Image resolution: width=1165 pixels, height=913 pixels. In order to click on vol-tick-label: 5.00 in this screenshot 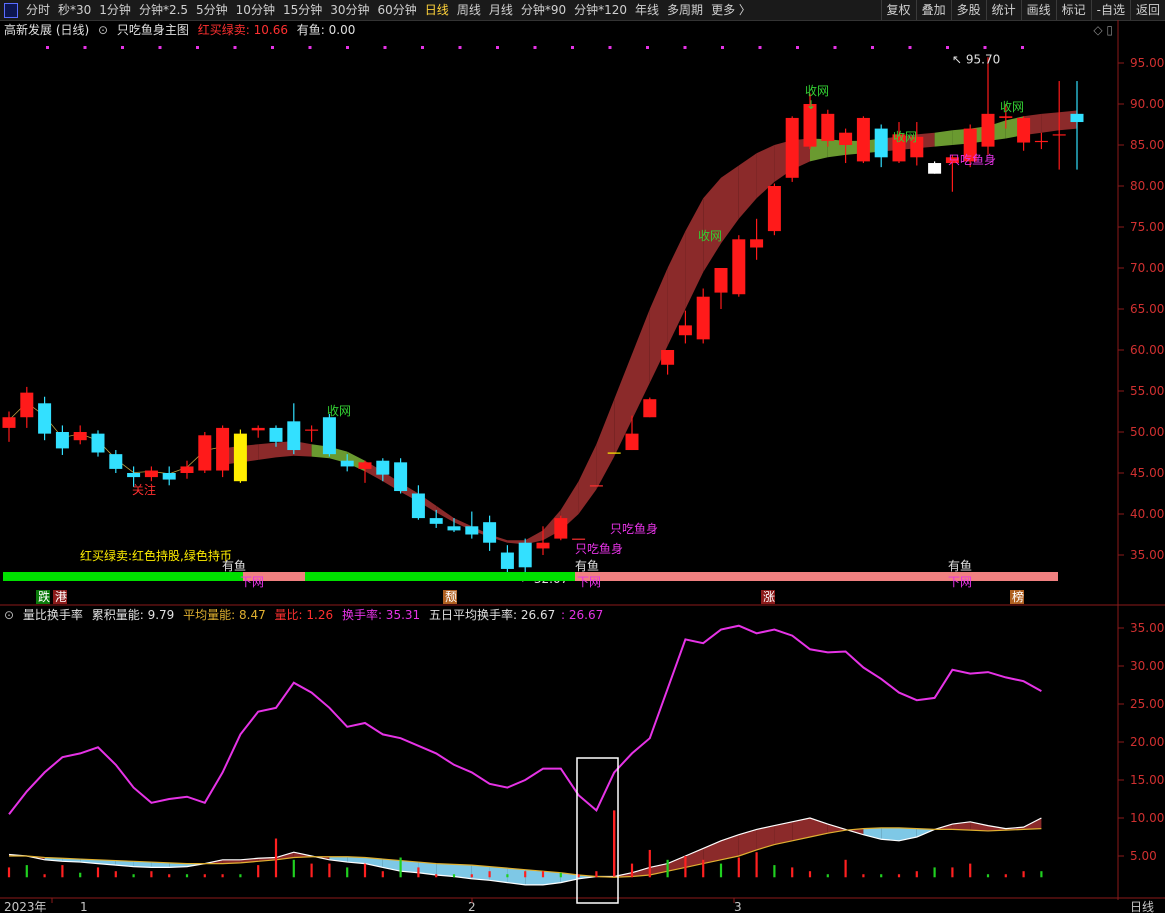, I will do `click(1143, 856)`.